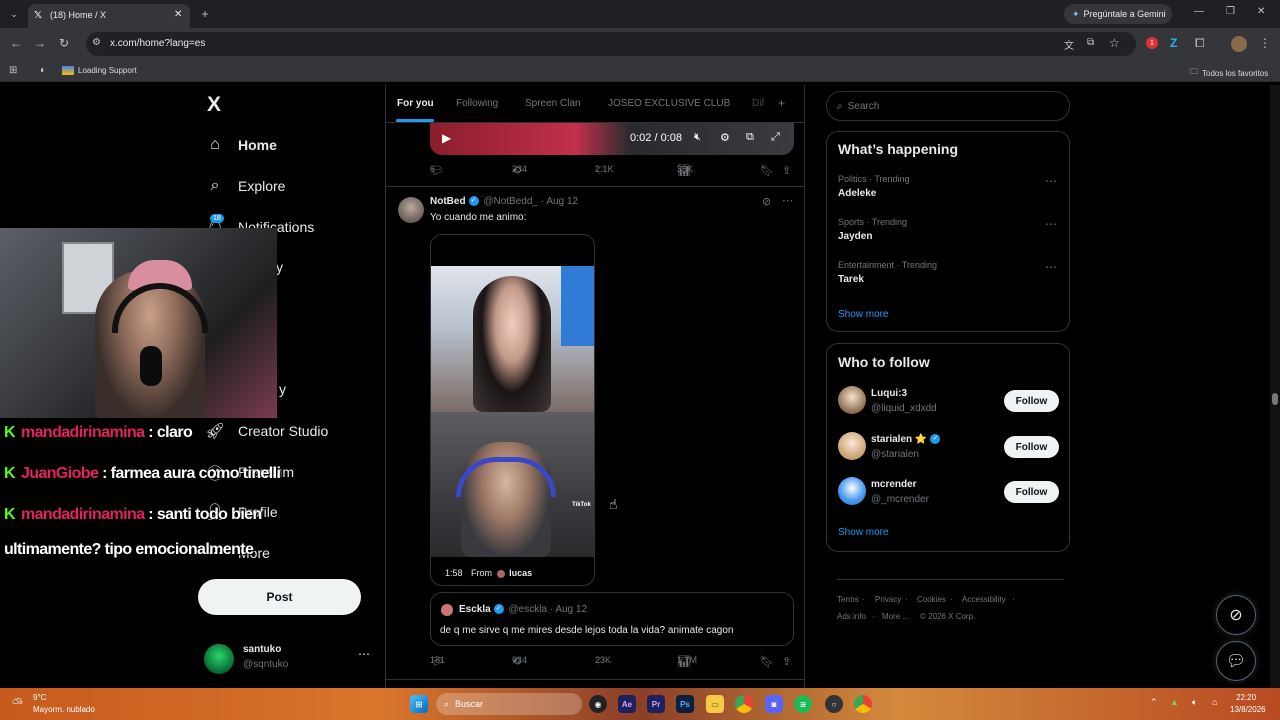  I want to click on nav-home: ⌂ Home, so click(240, 145).